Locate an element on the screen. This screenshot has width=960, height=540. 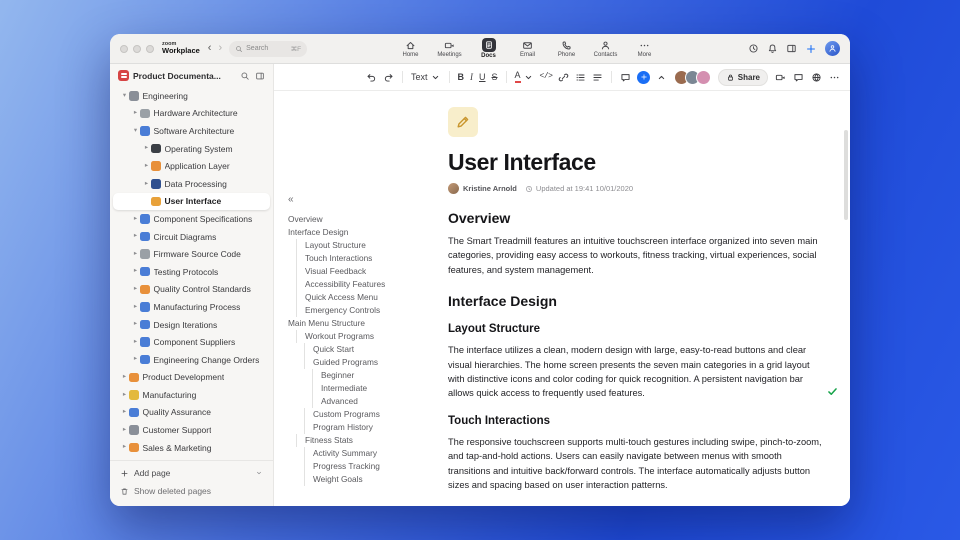
sidebar-item-software-architecture: ▾ Software Architecture is located at coordinates (191, 131).